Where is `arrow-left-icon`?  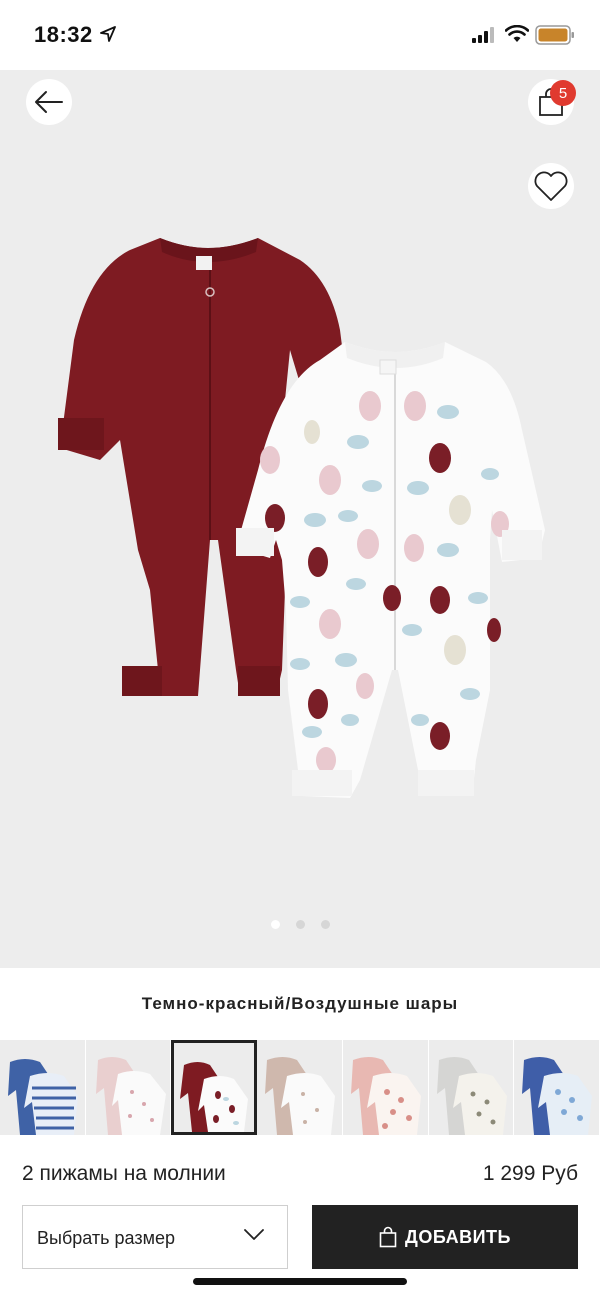 arrow-left-icon is located at coordinates (49, 102).